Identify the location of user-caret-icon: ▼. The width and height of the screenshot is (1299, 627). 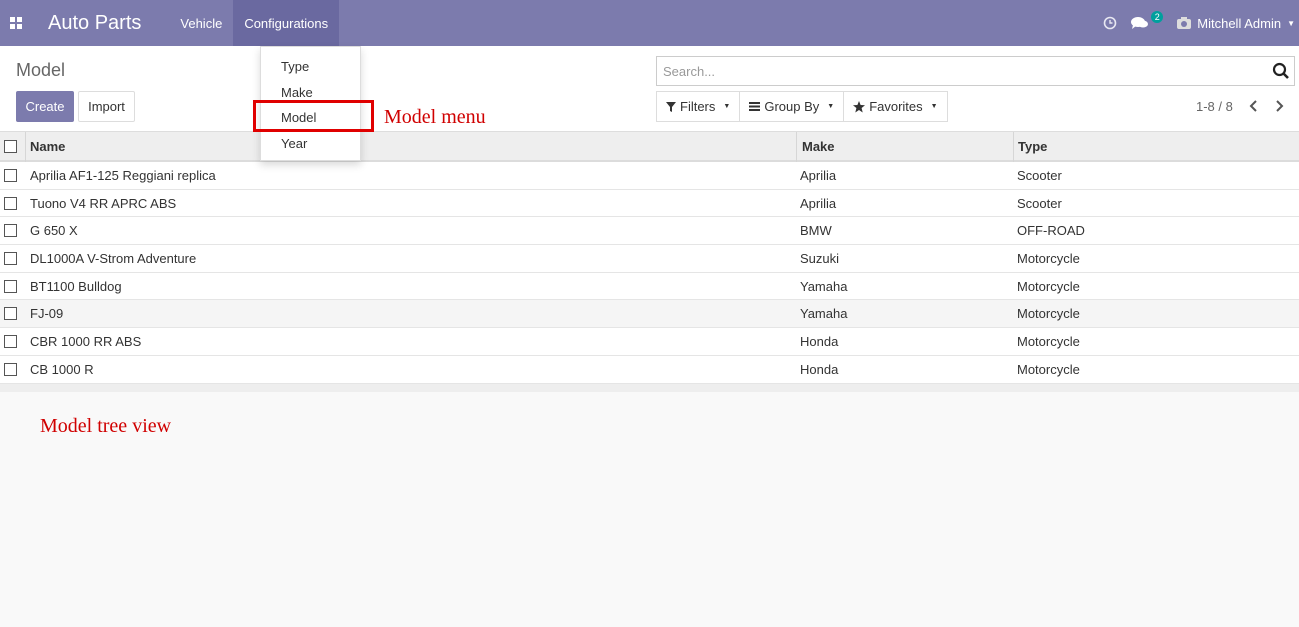
(1291, 23).